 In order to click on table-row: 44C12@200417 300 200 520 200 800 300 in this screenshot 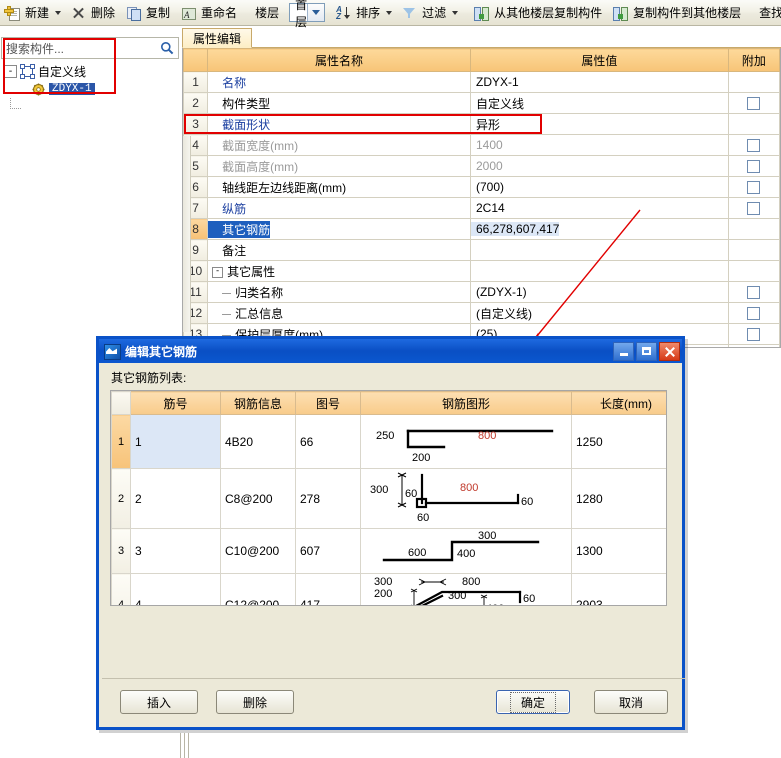, I will do `click(388, 589)`.